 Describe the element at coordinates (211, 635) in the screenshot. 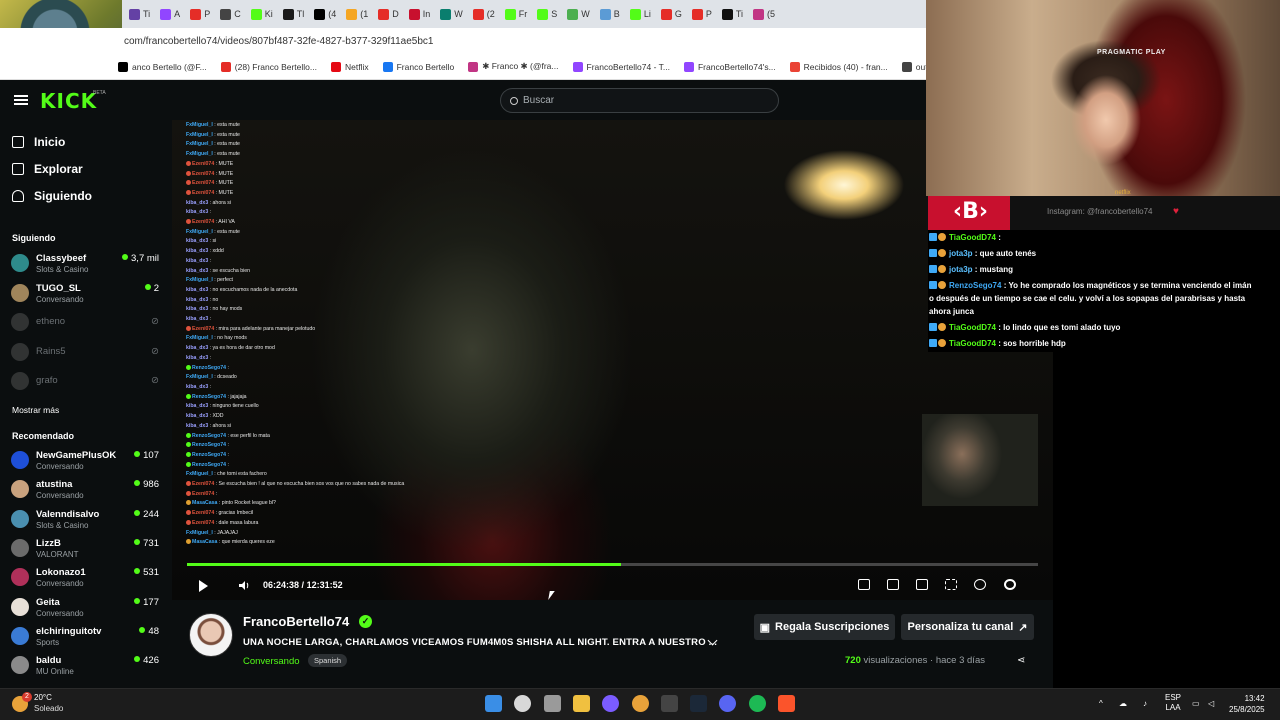

I see `channel-avatar` at that location.